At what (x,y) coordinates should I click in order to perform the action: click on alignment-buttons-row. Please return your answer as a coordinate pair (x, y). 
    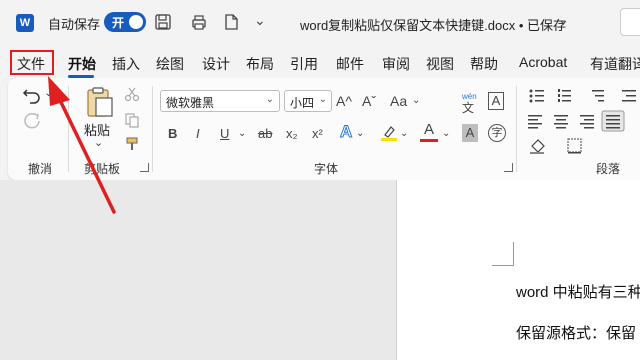
    Looking at the image, I should click on (584, 121).